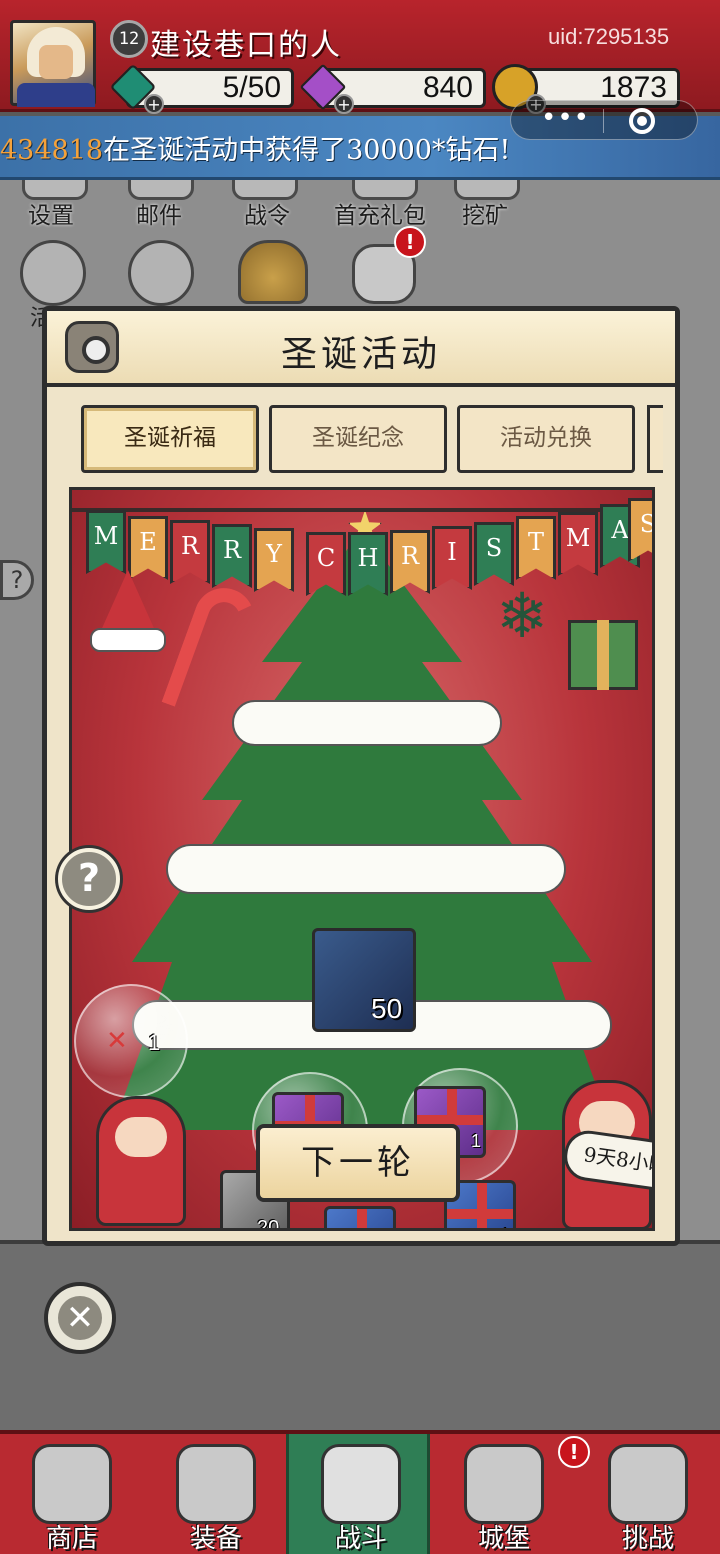 This screenshot has height=1554, width=720. What do you see at coordinates (216, 1484) in the screenshot?
I see `equipment-bag-icon` at bounding box center [216, 1484].